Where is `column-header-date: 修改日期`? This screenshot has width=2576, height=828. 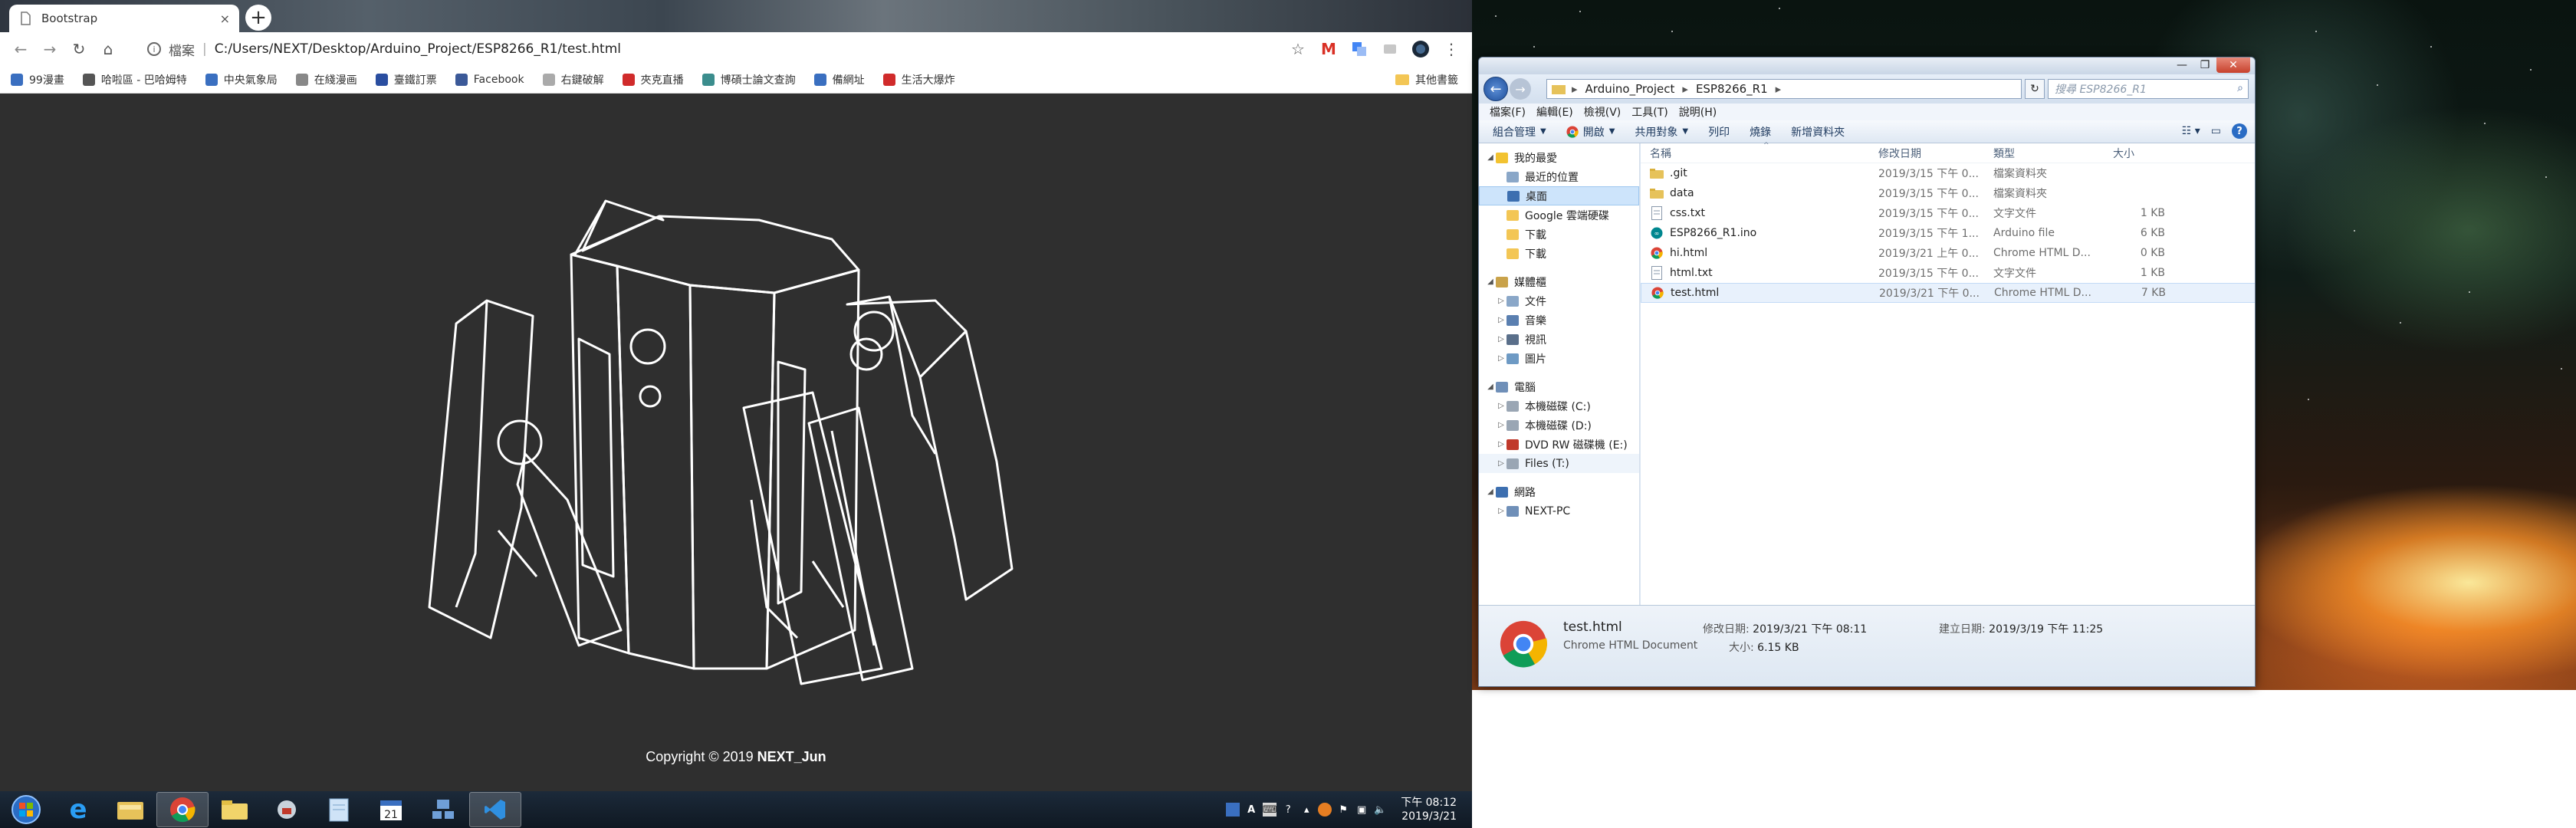
column-header-date: 修改日期 is located at coordinates (1934, 154).